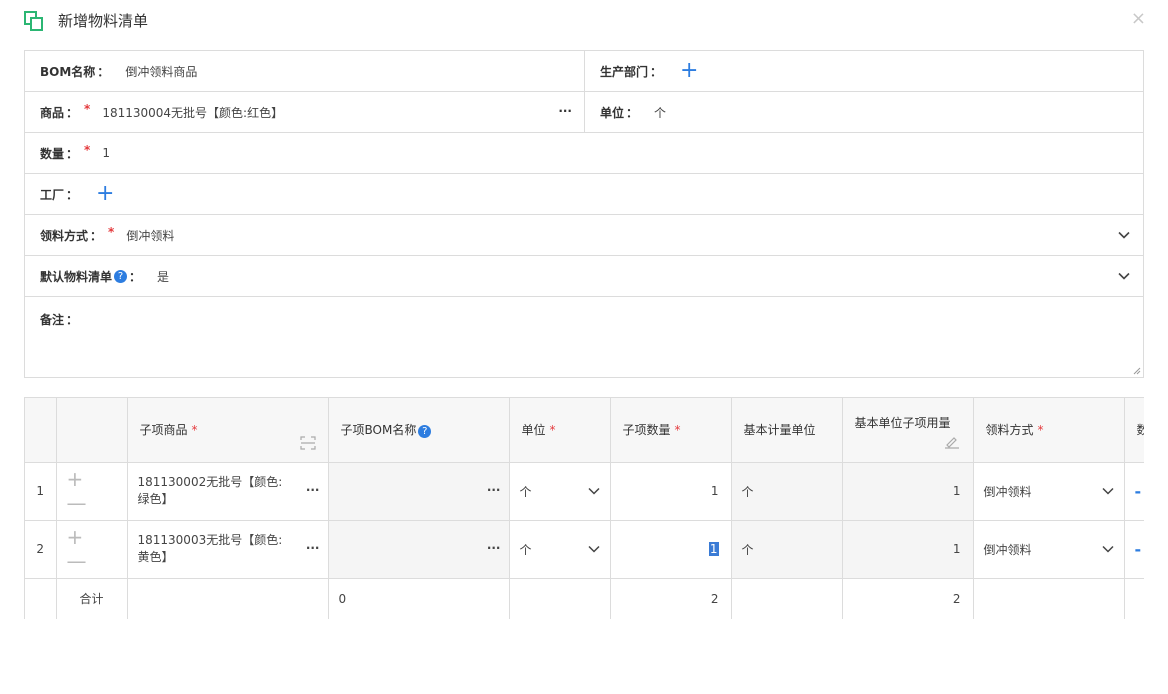  I want to click on summary-index, so click(41, 598).